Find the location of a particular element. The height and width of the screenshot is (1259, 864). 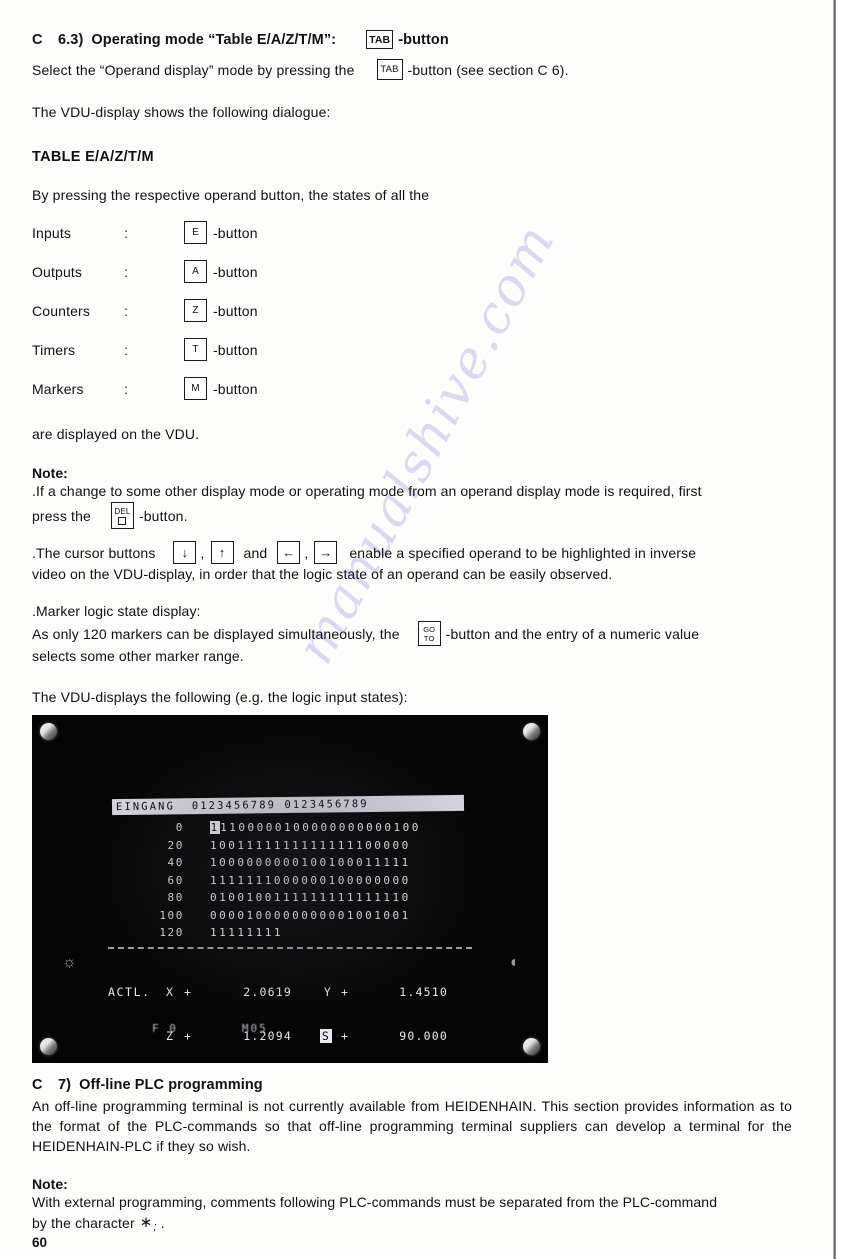

cursor-text-before: .The cursor buttons is located at coordinates (94, 552).